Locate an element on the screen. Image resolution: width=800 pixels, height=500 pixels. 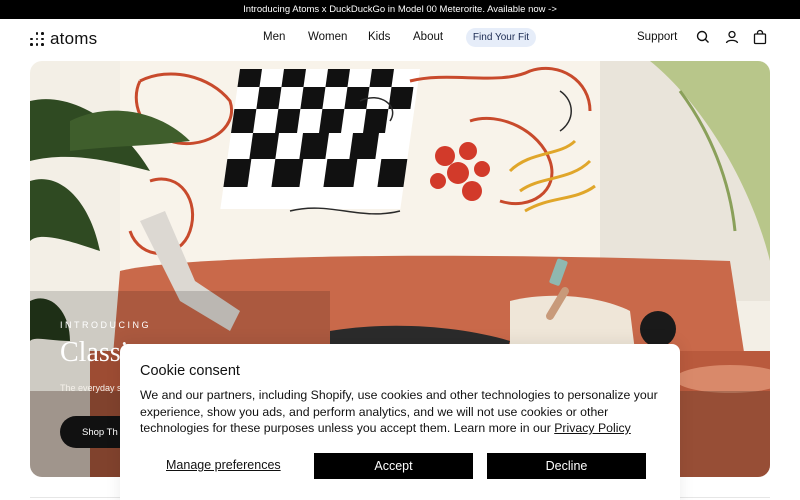
nav-women: Women is located at coordinates (327, 37).